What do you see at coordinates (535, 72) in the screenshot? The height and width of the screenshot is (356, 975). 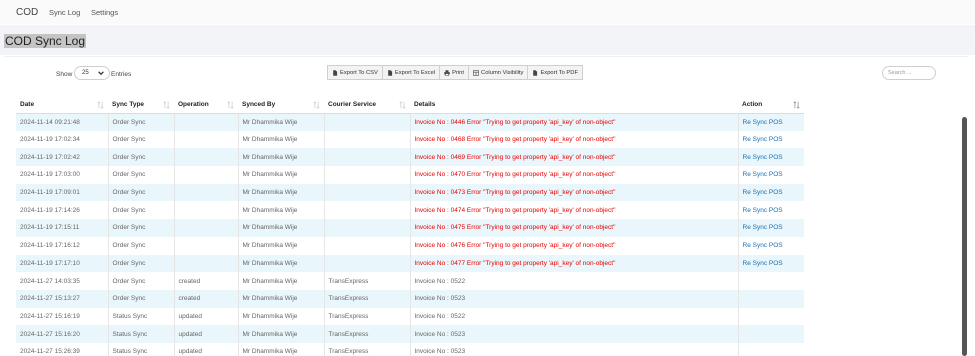 I see `file-icon` at bounding box center [535, 72].